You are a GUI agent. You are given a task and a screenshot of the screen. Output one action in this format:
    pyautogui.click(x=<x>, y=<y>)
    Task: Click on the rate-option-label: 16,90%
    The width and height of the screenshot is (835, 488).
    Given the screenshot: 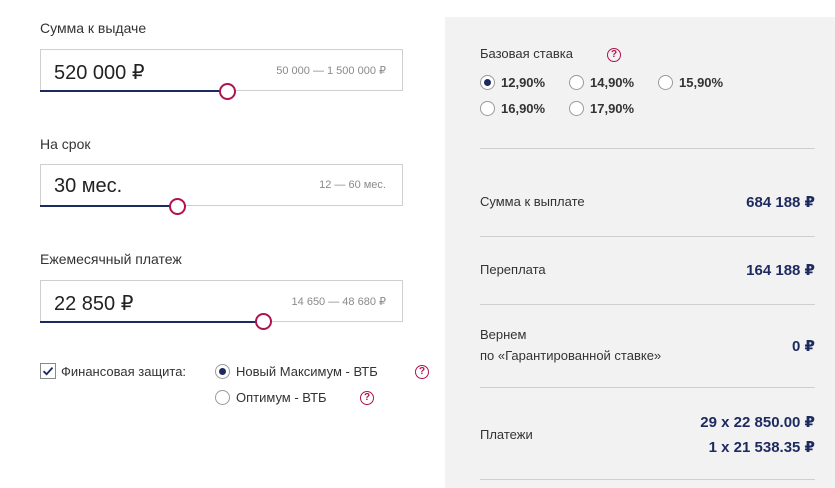 What is the action you would take?
    pyautogui.click(x=523, y=108)
    